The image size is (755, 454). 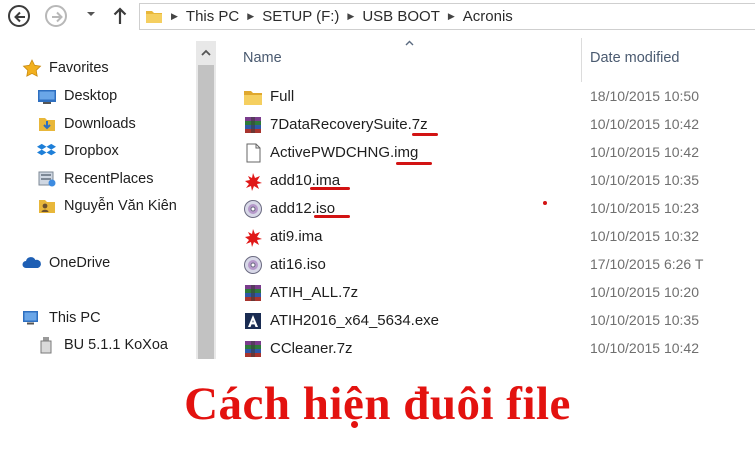 I want to click on nav-item-label: Dropbox, so click(x=91, y=151).